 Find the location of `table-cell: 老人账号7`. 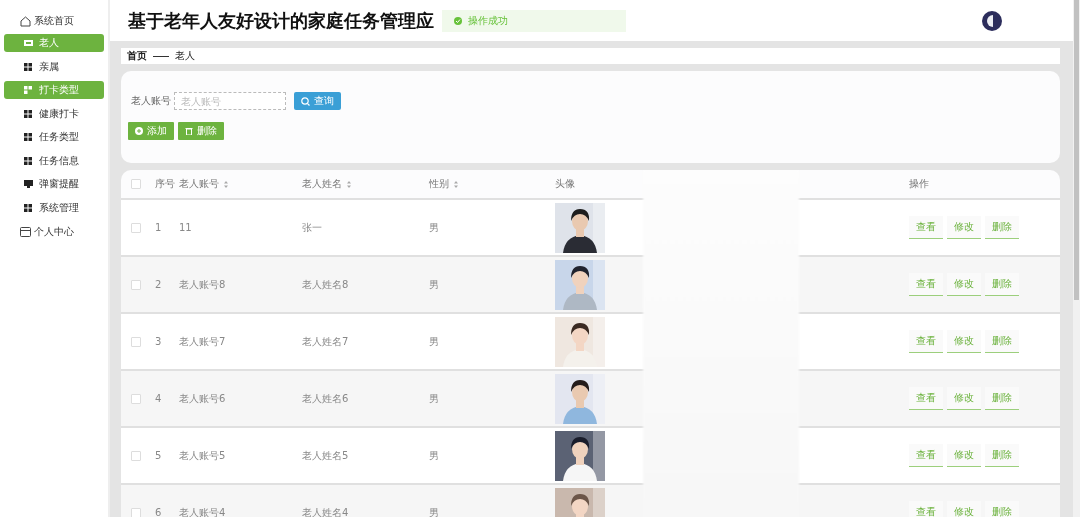

table-cell: 老人账号7 is located at coordinates (202, 341).